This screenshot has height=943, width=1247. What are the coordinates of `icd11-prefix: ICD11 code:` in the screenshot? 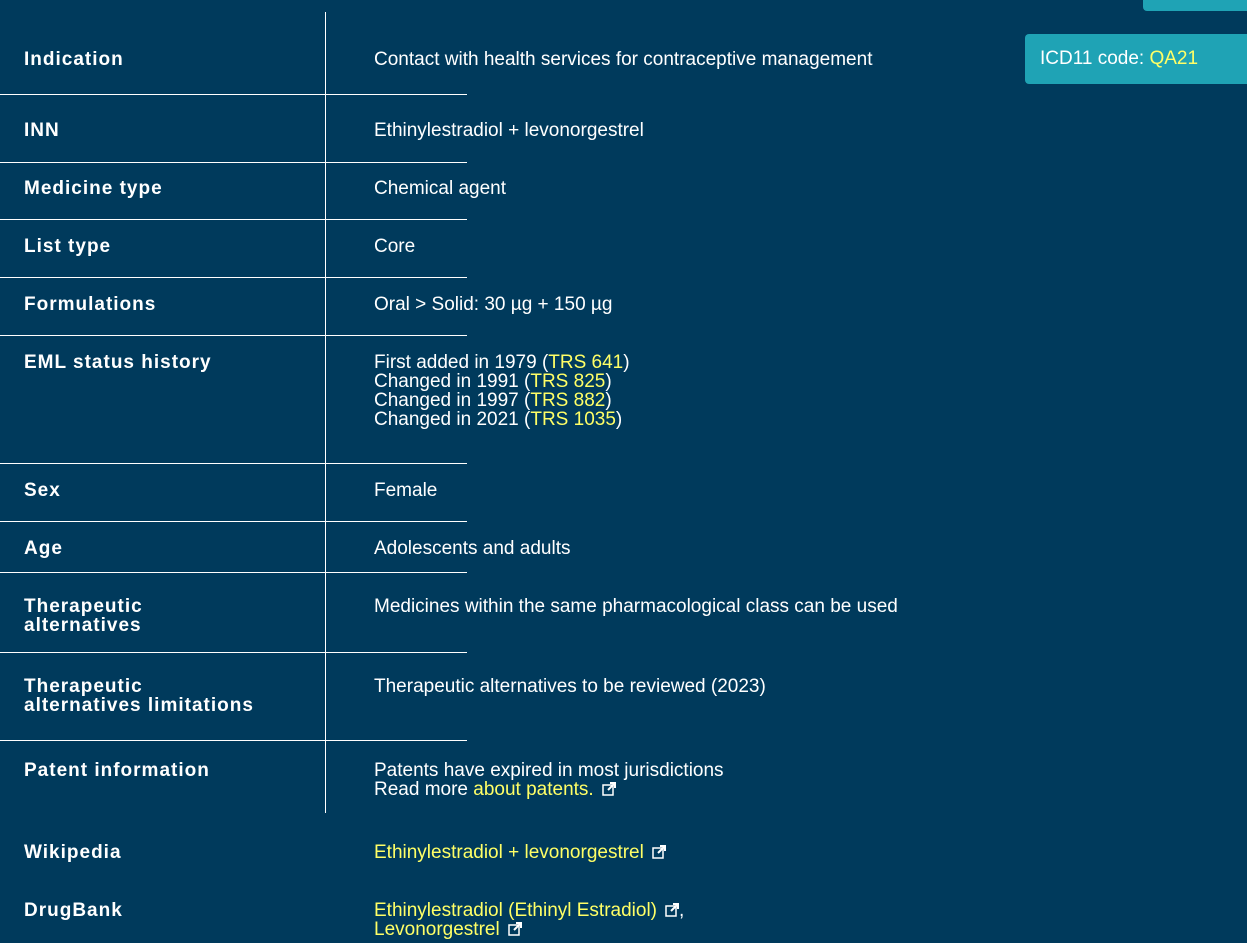 It's located at (1095, 58).